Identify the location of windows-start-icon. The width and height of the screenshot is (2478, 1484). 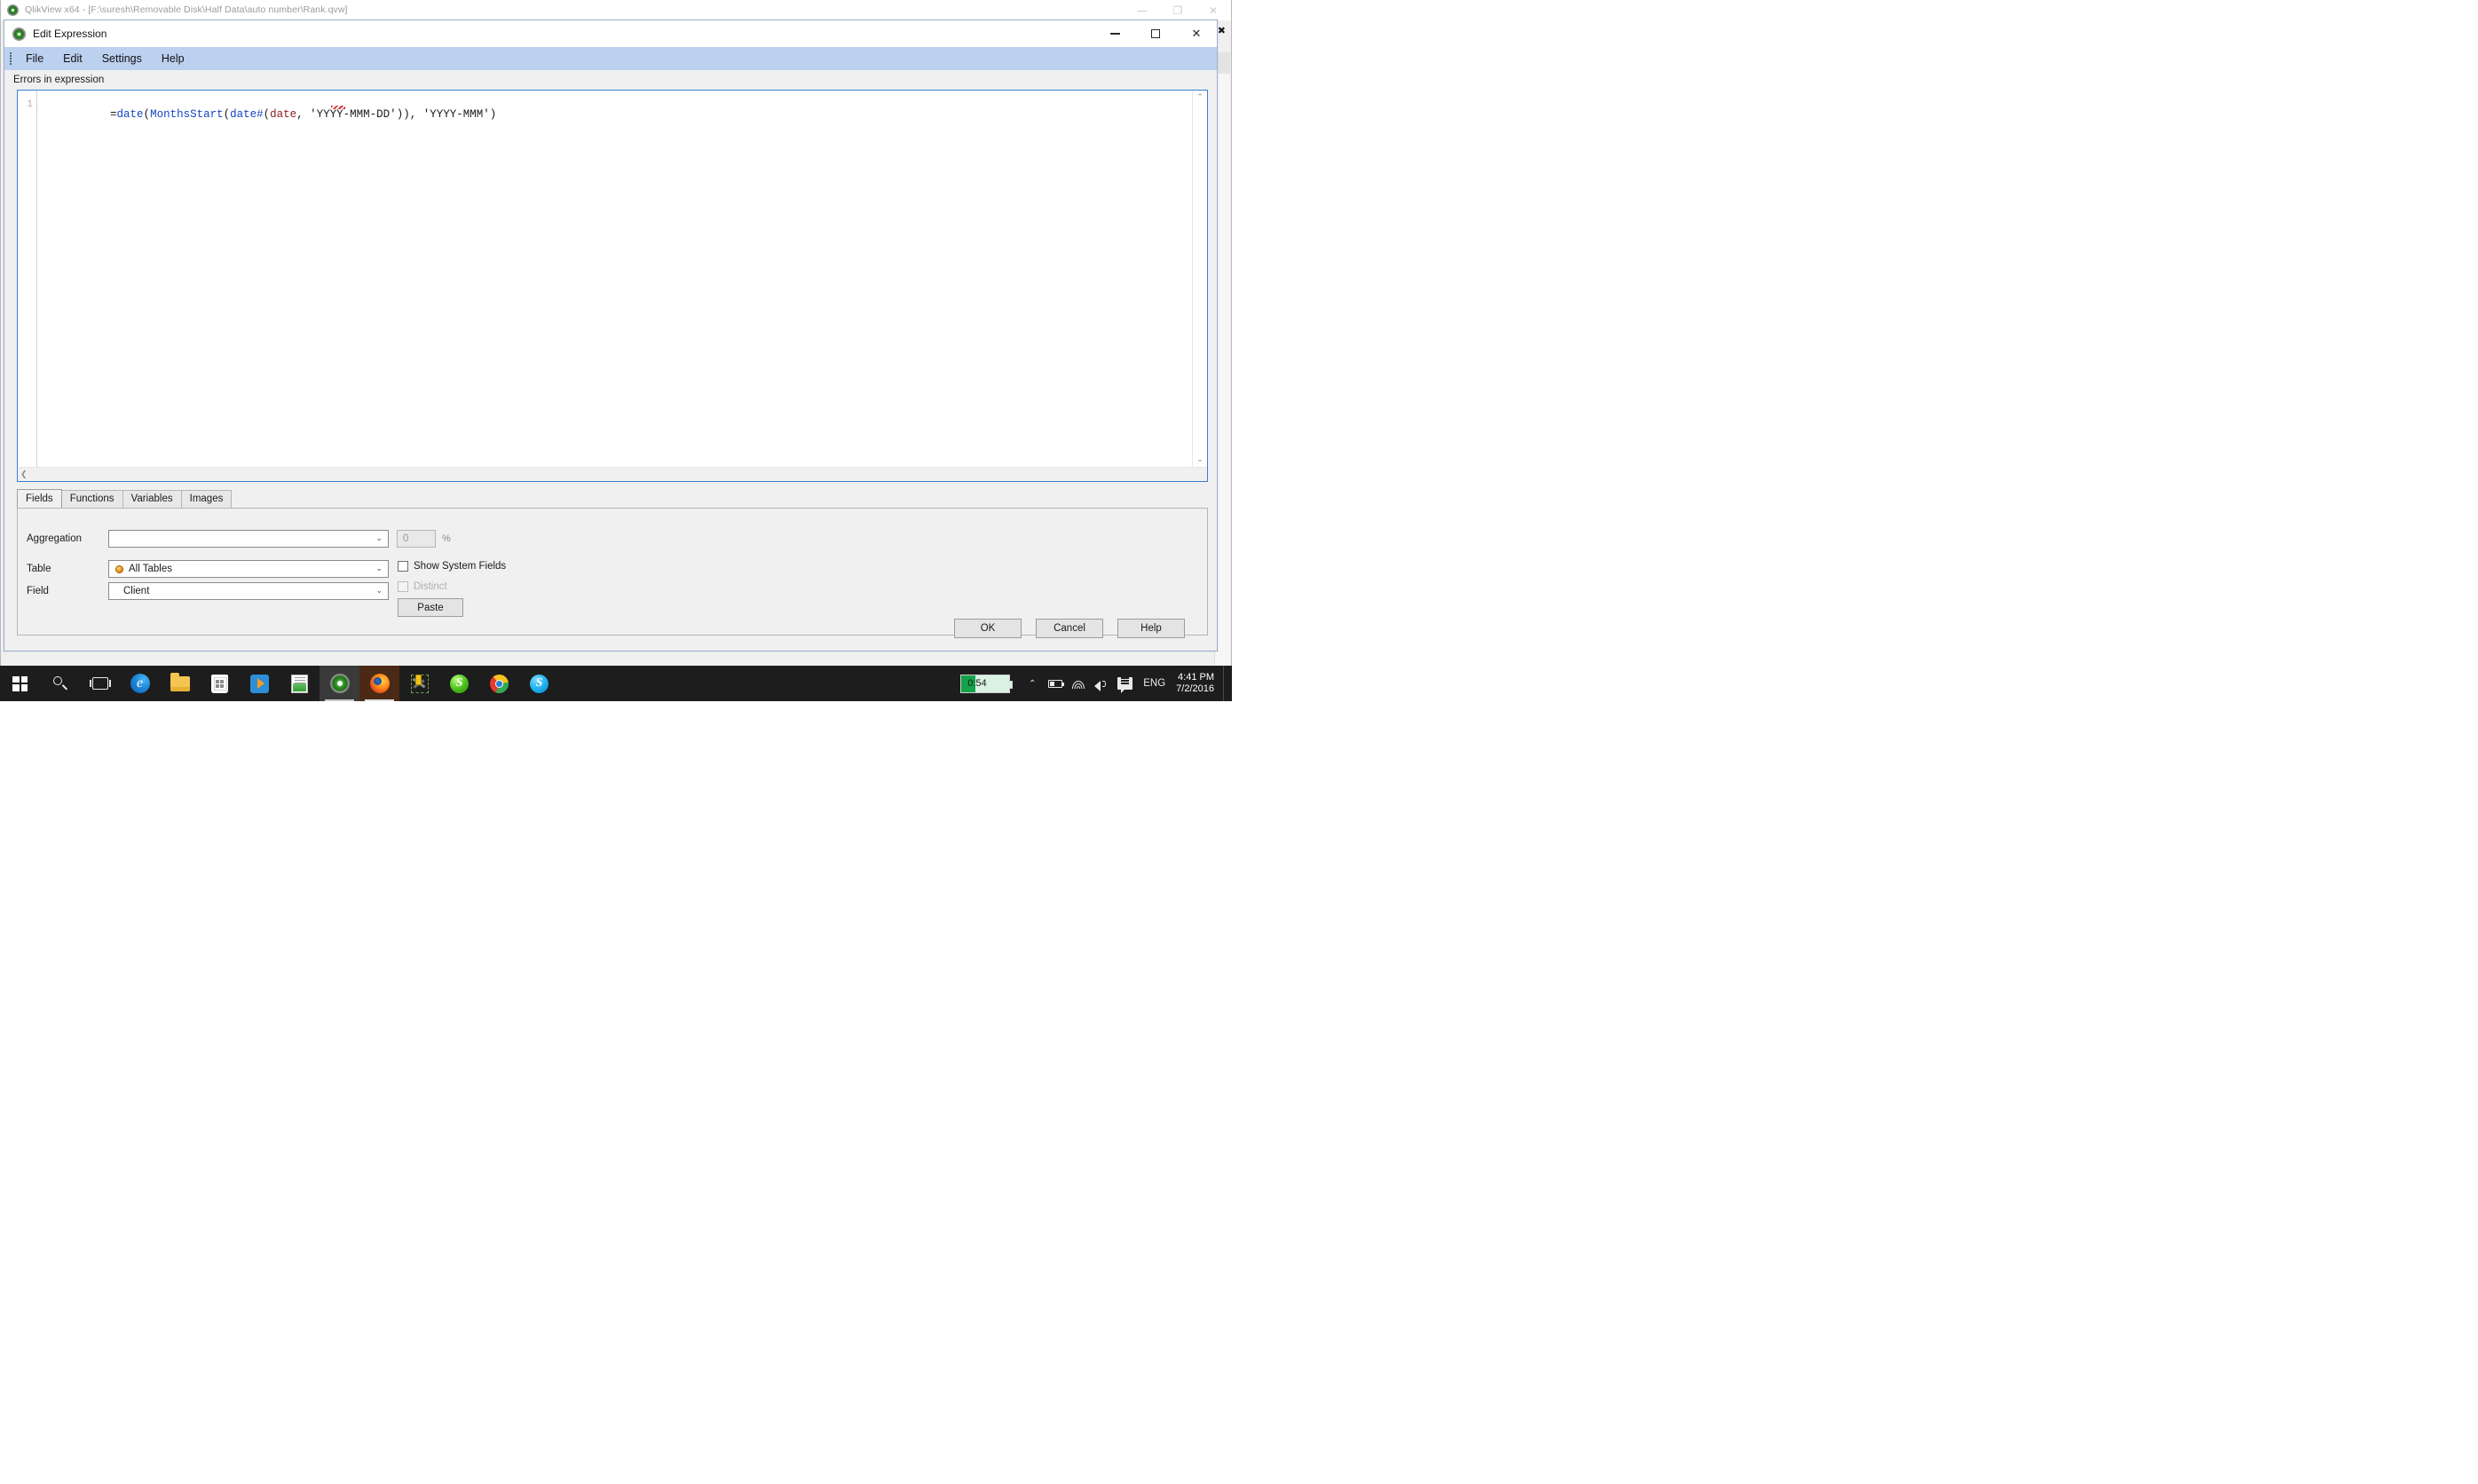
(20, 683).